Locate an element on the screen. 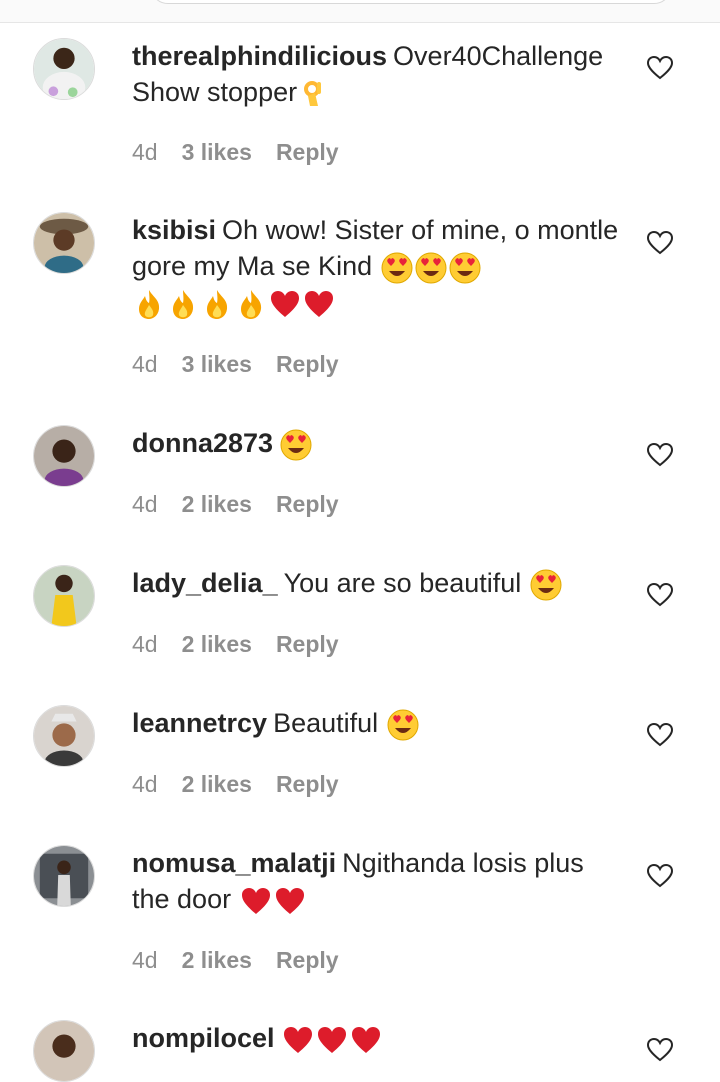 This screenshot has width=720, height=1082. comment-username: ksibisi is located at coordinates (174, 230).